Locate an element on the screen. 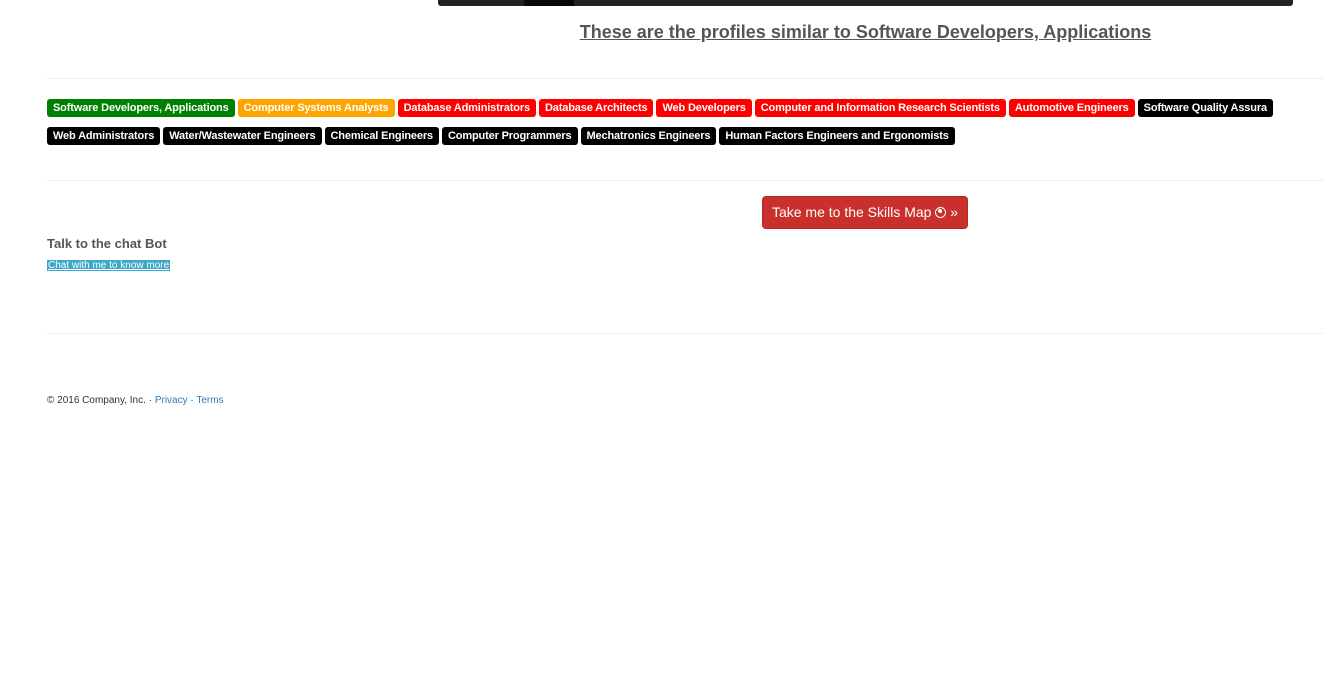 This screenshot has height=681, width=1323. profile-tag: Web Developers is located at coordinates (704, 108).